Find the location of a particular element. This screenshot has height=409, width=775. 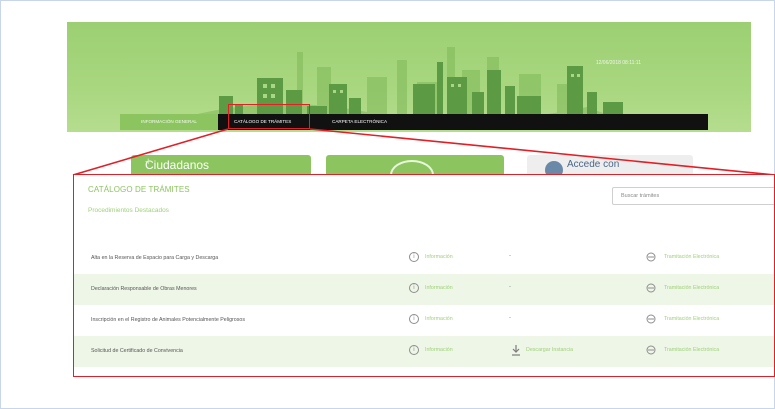

procedure-name: Solicitud de Certificado de Convivencia is located at coordinates (137, 351).